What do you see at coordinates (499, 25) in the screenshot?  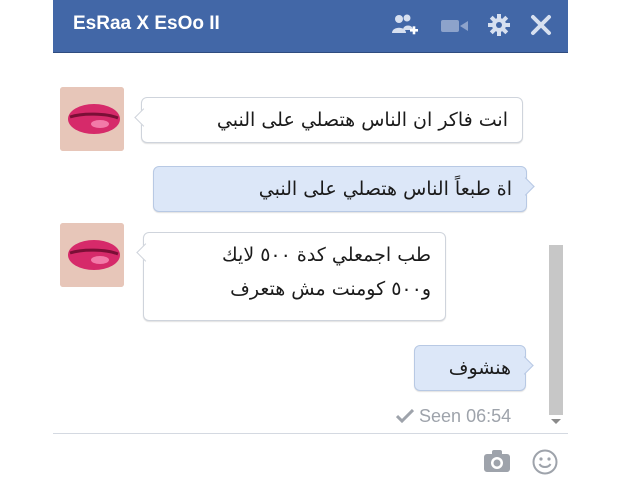 I see `gear-icon` at bounding box center [499, 25].